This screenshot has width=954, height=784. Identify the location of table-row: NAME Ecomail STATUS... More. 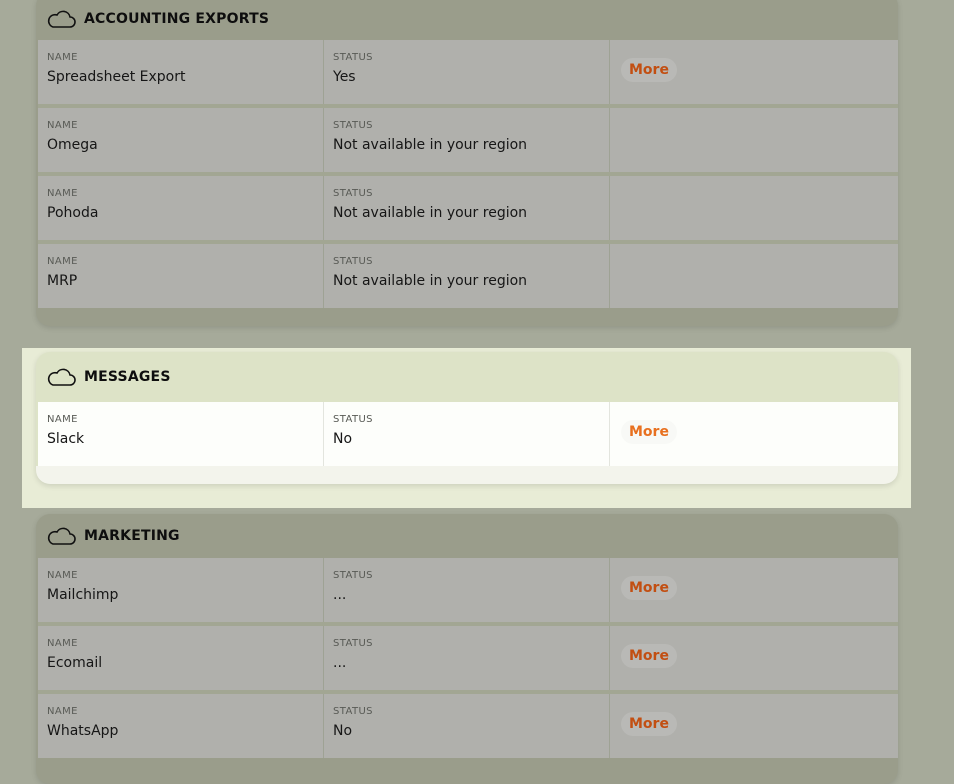
(468, 660).